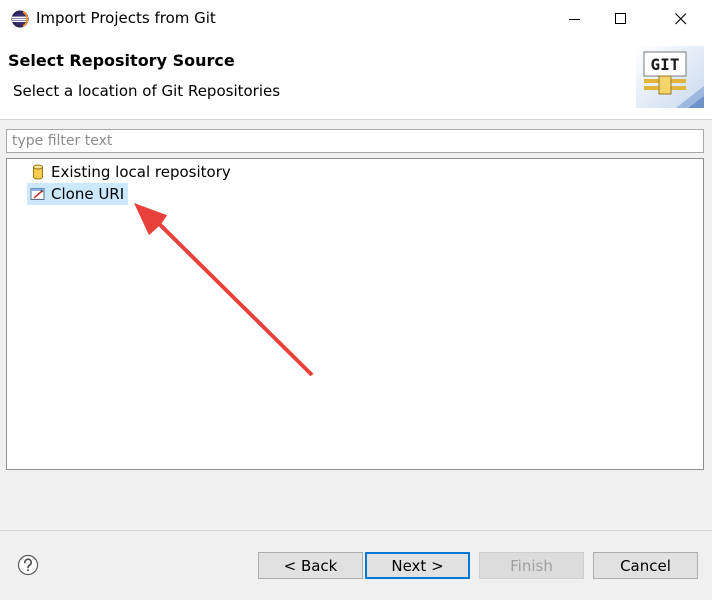 The width and height of the screenshot is (712, 600). I want to click on window-title: Import Projects from Git, so click(126, 18).